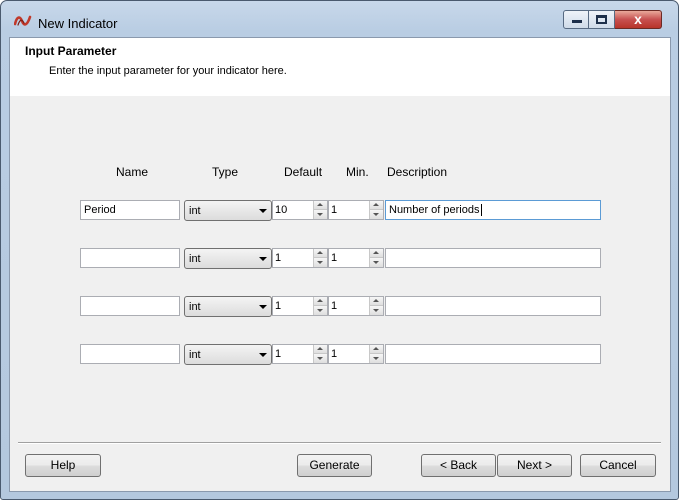  What do you see at coordinates (334, 465) in the screenshot?
I see `generate-button: Generate` at bounding box center [334, 465].